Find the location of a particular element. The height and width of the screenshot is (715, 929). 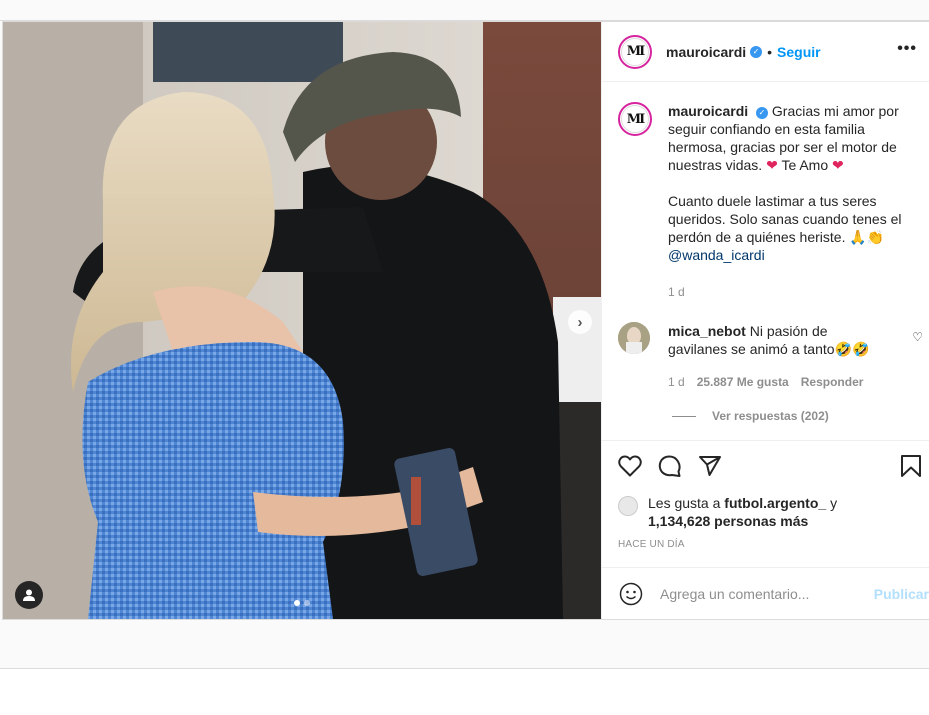

post-header: MI mauroicardi ✓ • Seguir ••• is located at coordinates (765, 52).